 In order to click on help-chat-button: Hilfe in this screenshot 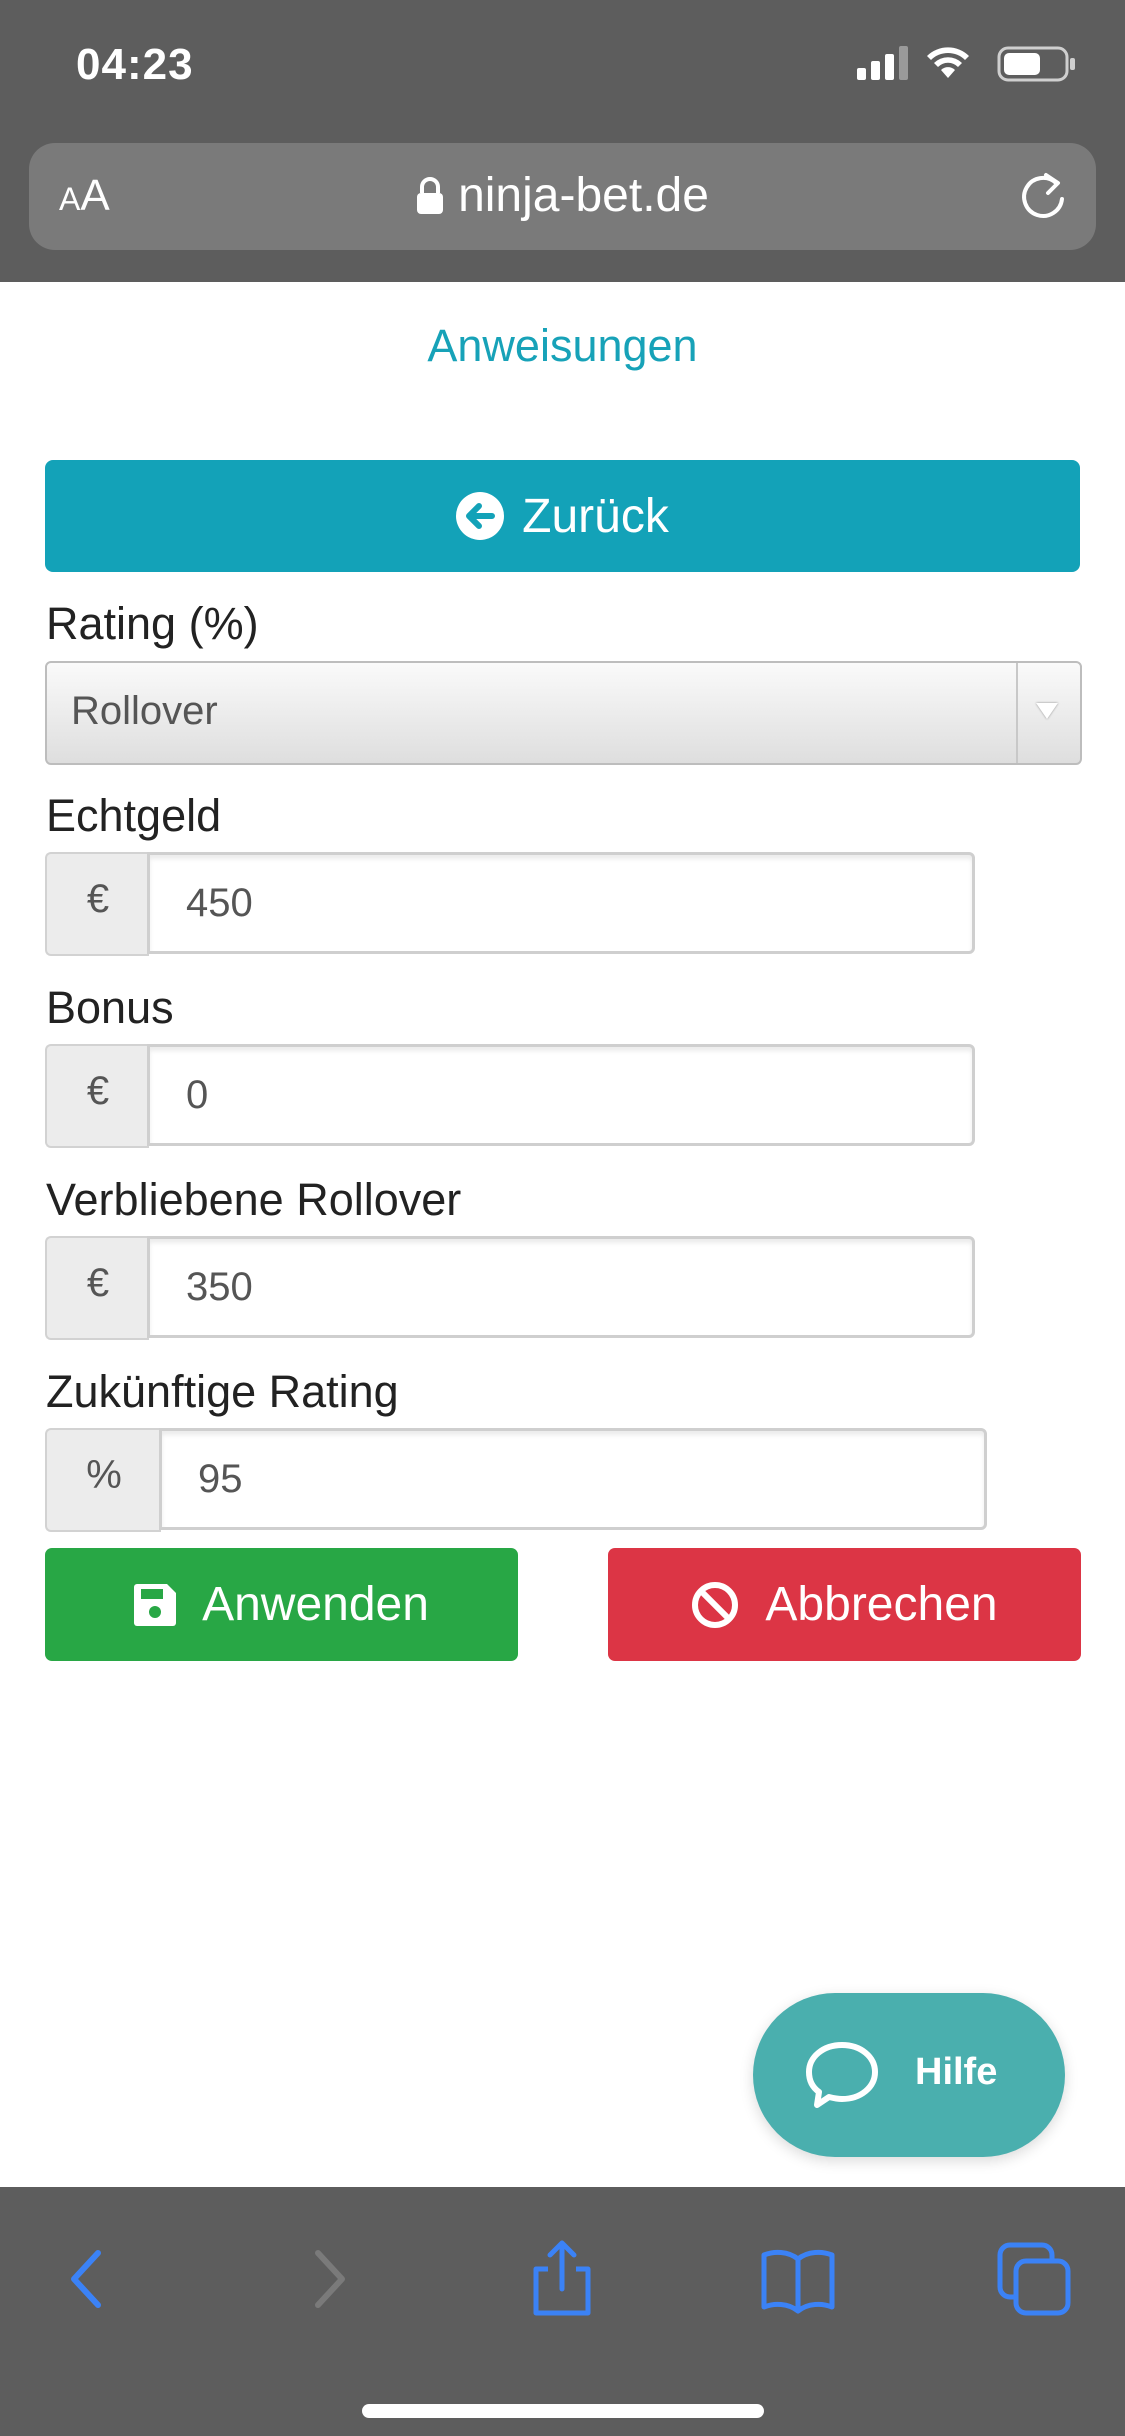, I will do `click(909, 2075)`.